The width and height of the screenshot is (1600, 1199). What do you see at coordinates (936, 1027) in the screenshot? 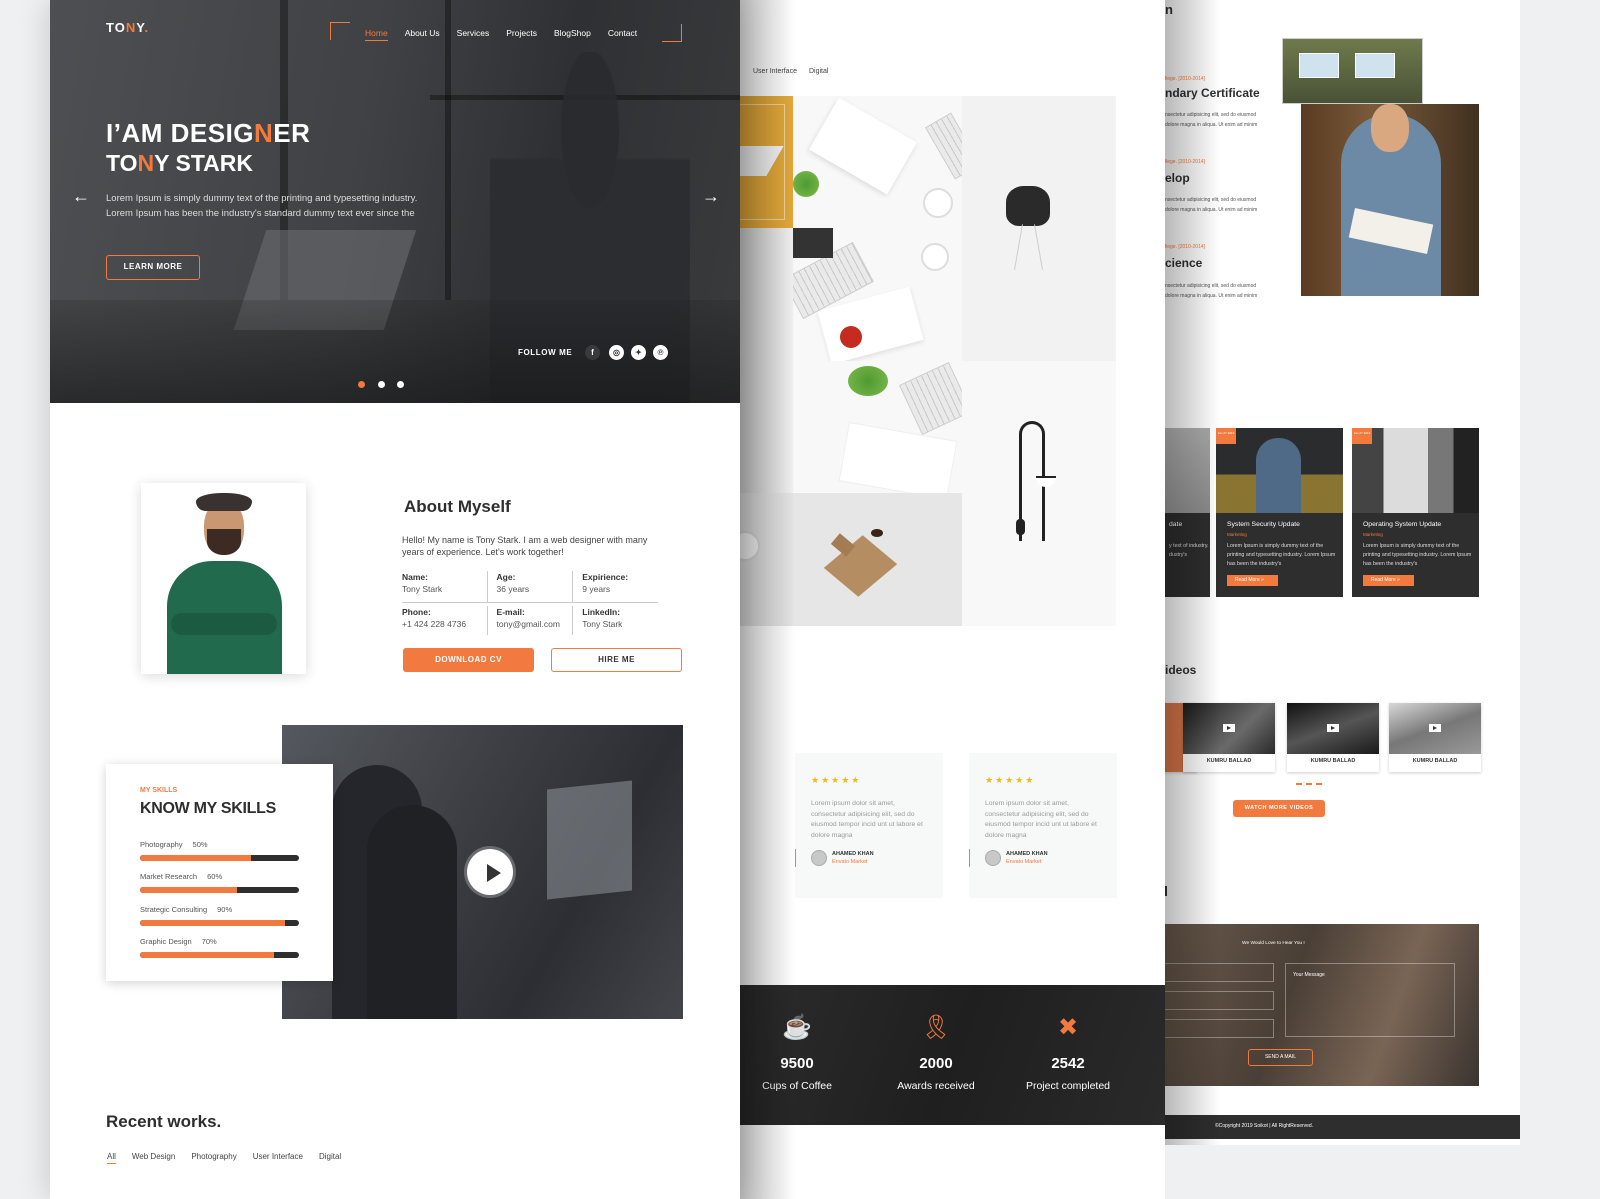
I see `award-ribbon-icon: 🎗` at bounding box center [936, 1027].